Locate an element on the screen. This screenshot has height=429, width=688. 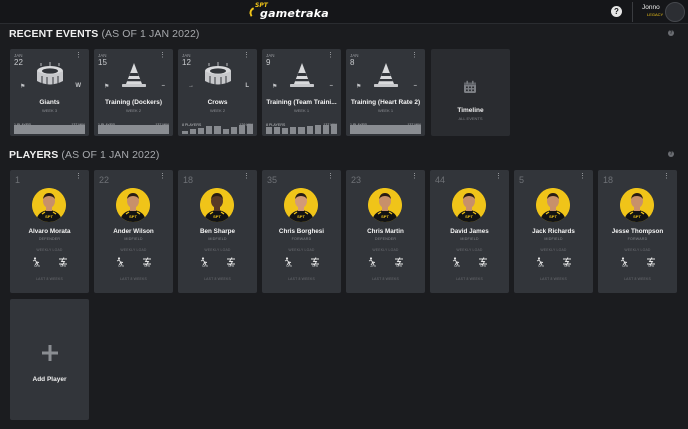
player-position: DEFENDER is located at coordinates (385, 239).